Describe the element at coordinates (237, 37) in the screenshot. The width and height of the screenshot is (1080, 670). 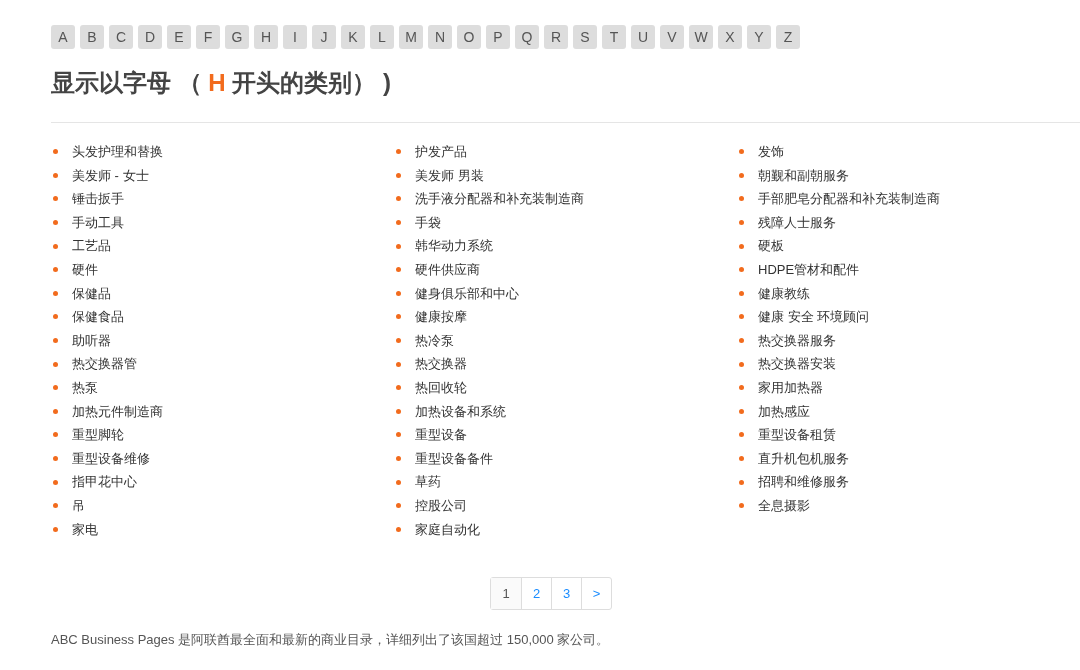
I see `letter-link: G` at that location.